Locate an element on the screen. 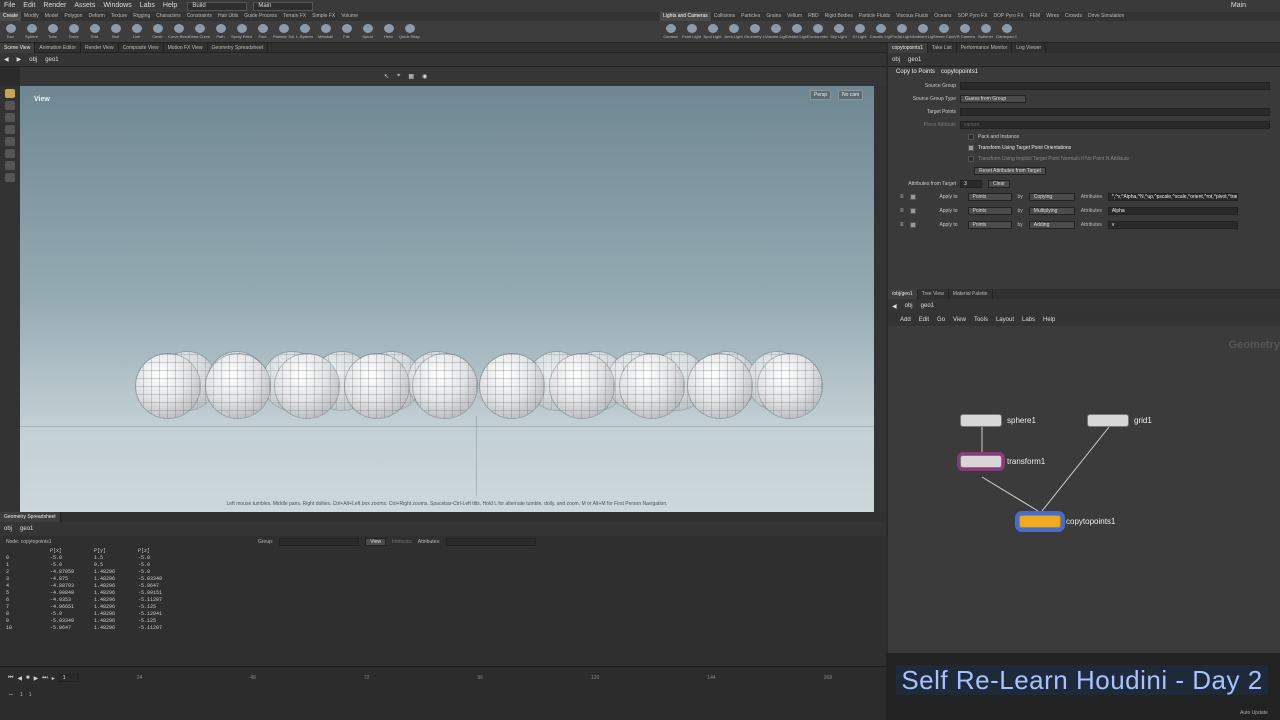 The width and height of the screenshot is (1280, 720). desktop-dropdown: Build is located at coordinates (217, 6).